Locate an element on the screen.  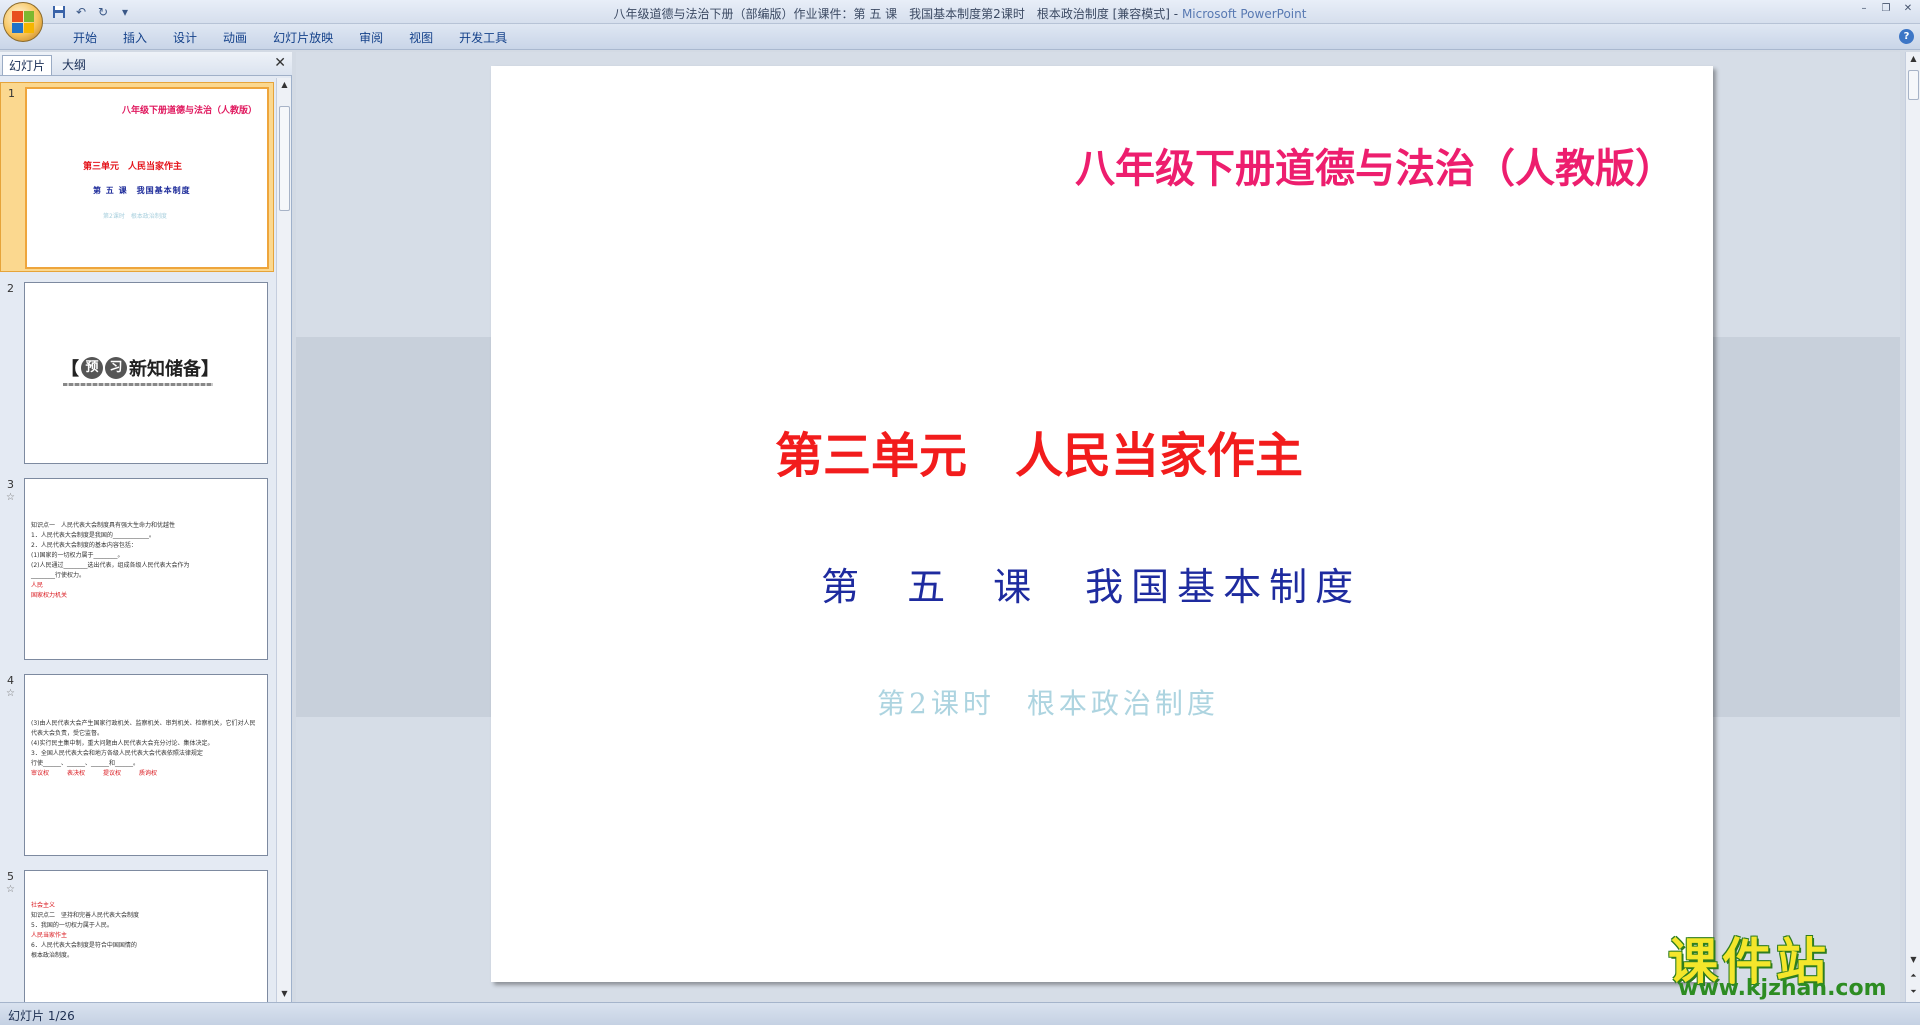
minimize-button: – is located at coordinates (1864, 9).